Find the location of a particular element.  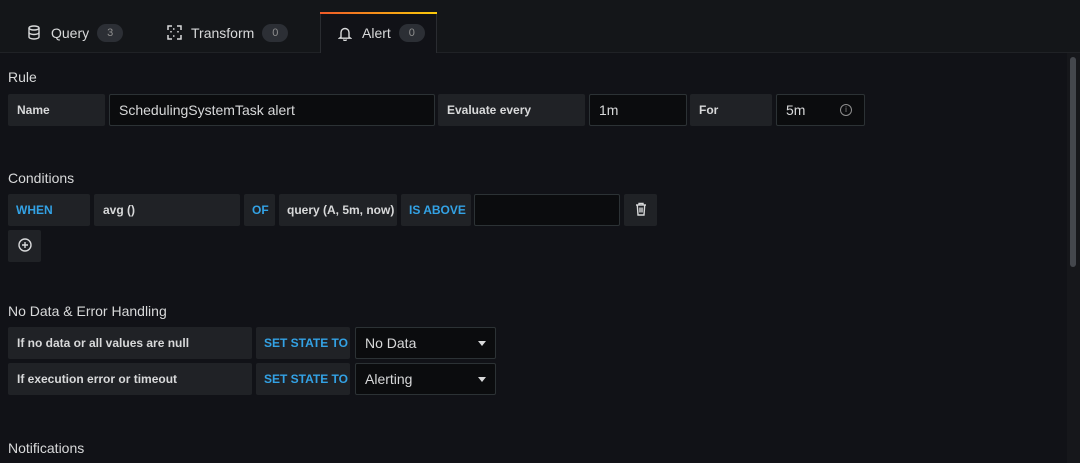

condition-threshold-input is located at coordinates (547, 210).